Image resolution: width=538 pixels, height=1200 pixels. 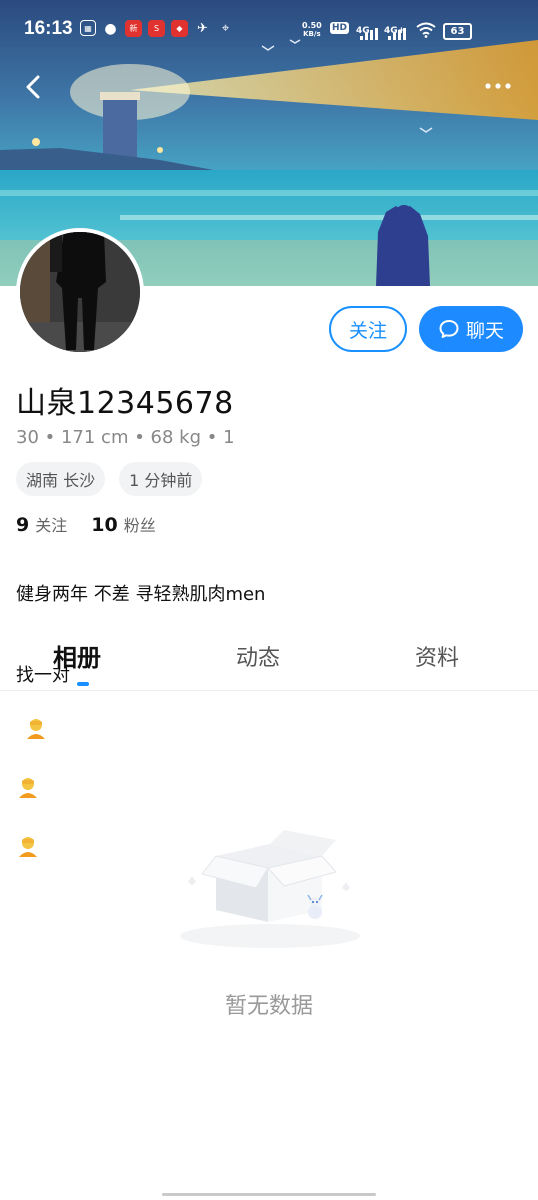 What do you see at coordinates (77, 655) in the screenshot?
I see `tab-album: 相册` at bounding box center [77, 655].